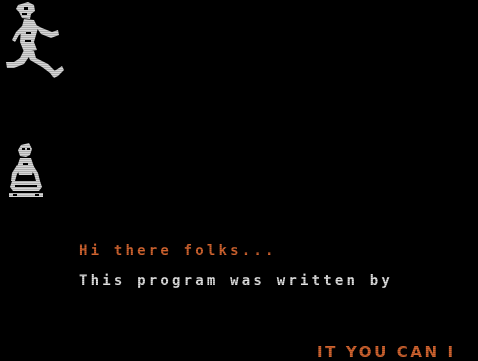  What do you see at coordinates (35, 40) in the screenshot?
I see `running-figure-icon` at bounding box center [35, 40].